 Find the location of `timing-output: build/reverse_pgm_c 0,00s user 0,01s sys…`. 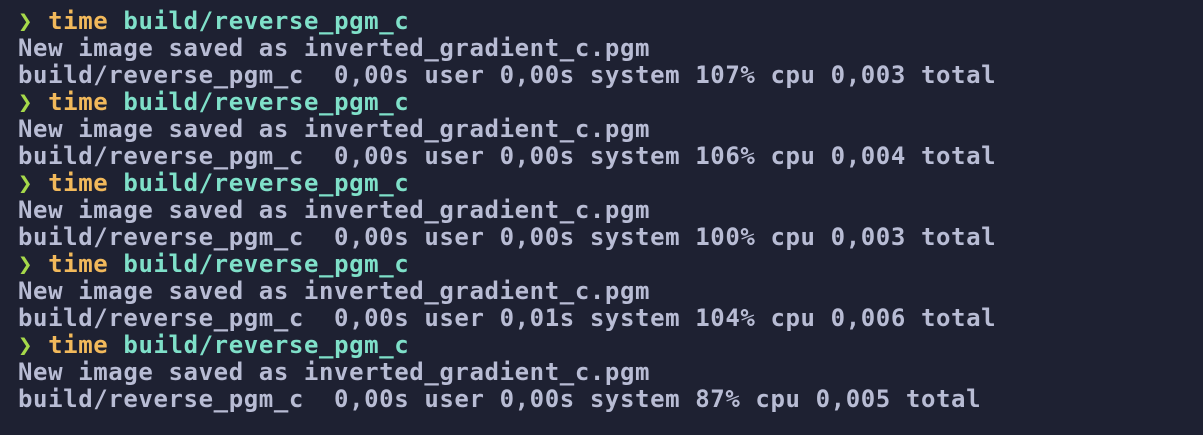

timing-output: build/reverse_pgm_c 0,00s user 0,01s sys… is located at coordinates (507, 318).